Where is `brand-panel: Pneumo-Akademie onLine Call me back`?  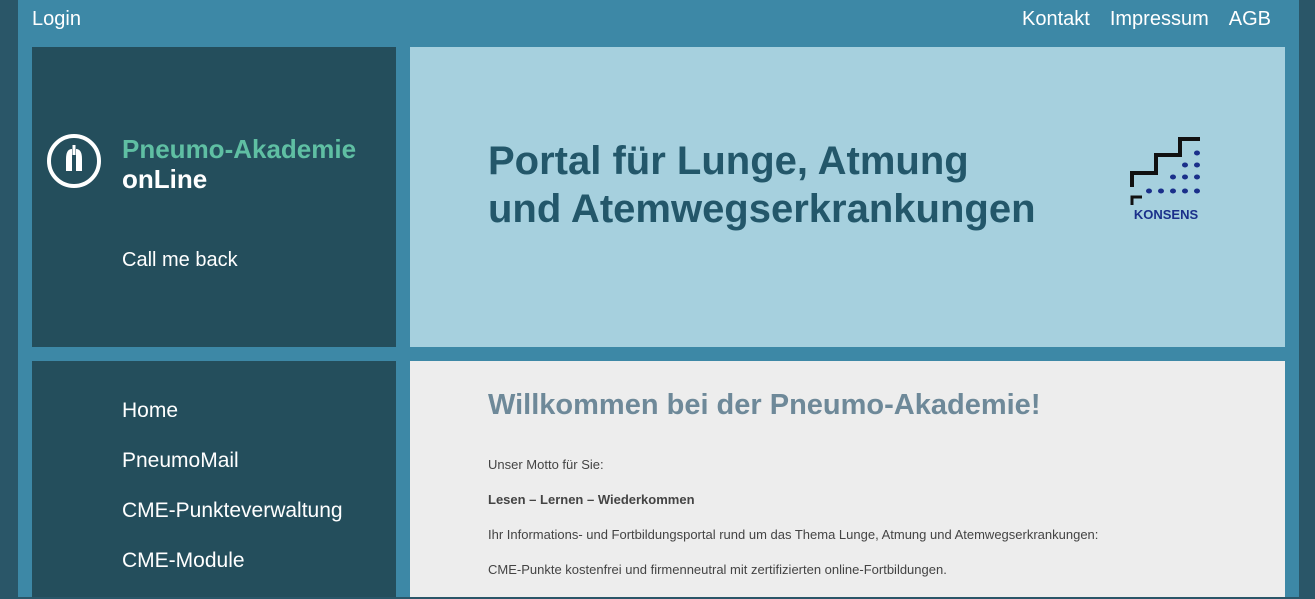
brand-panel: Pneumo-Akademie onLine Call me back is located at coordinates (214, 197).